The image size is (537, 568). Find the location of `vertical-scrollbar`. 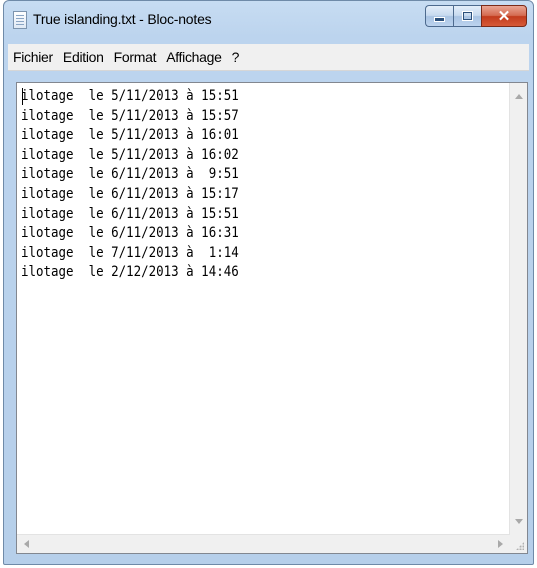

vertical-scrollbar is located at coordinates (518, 309).